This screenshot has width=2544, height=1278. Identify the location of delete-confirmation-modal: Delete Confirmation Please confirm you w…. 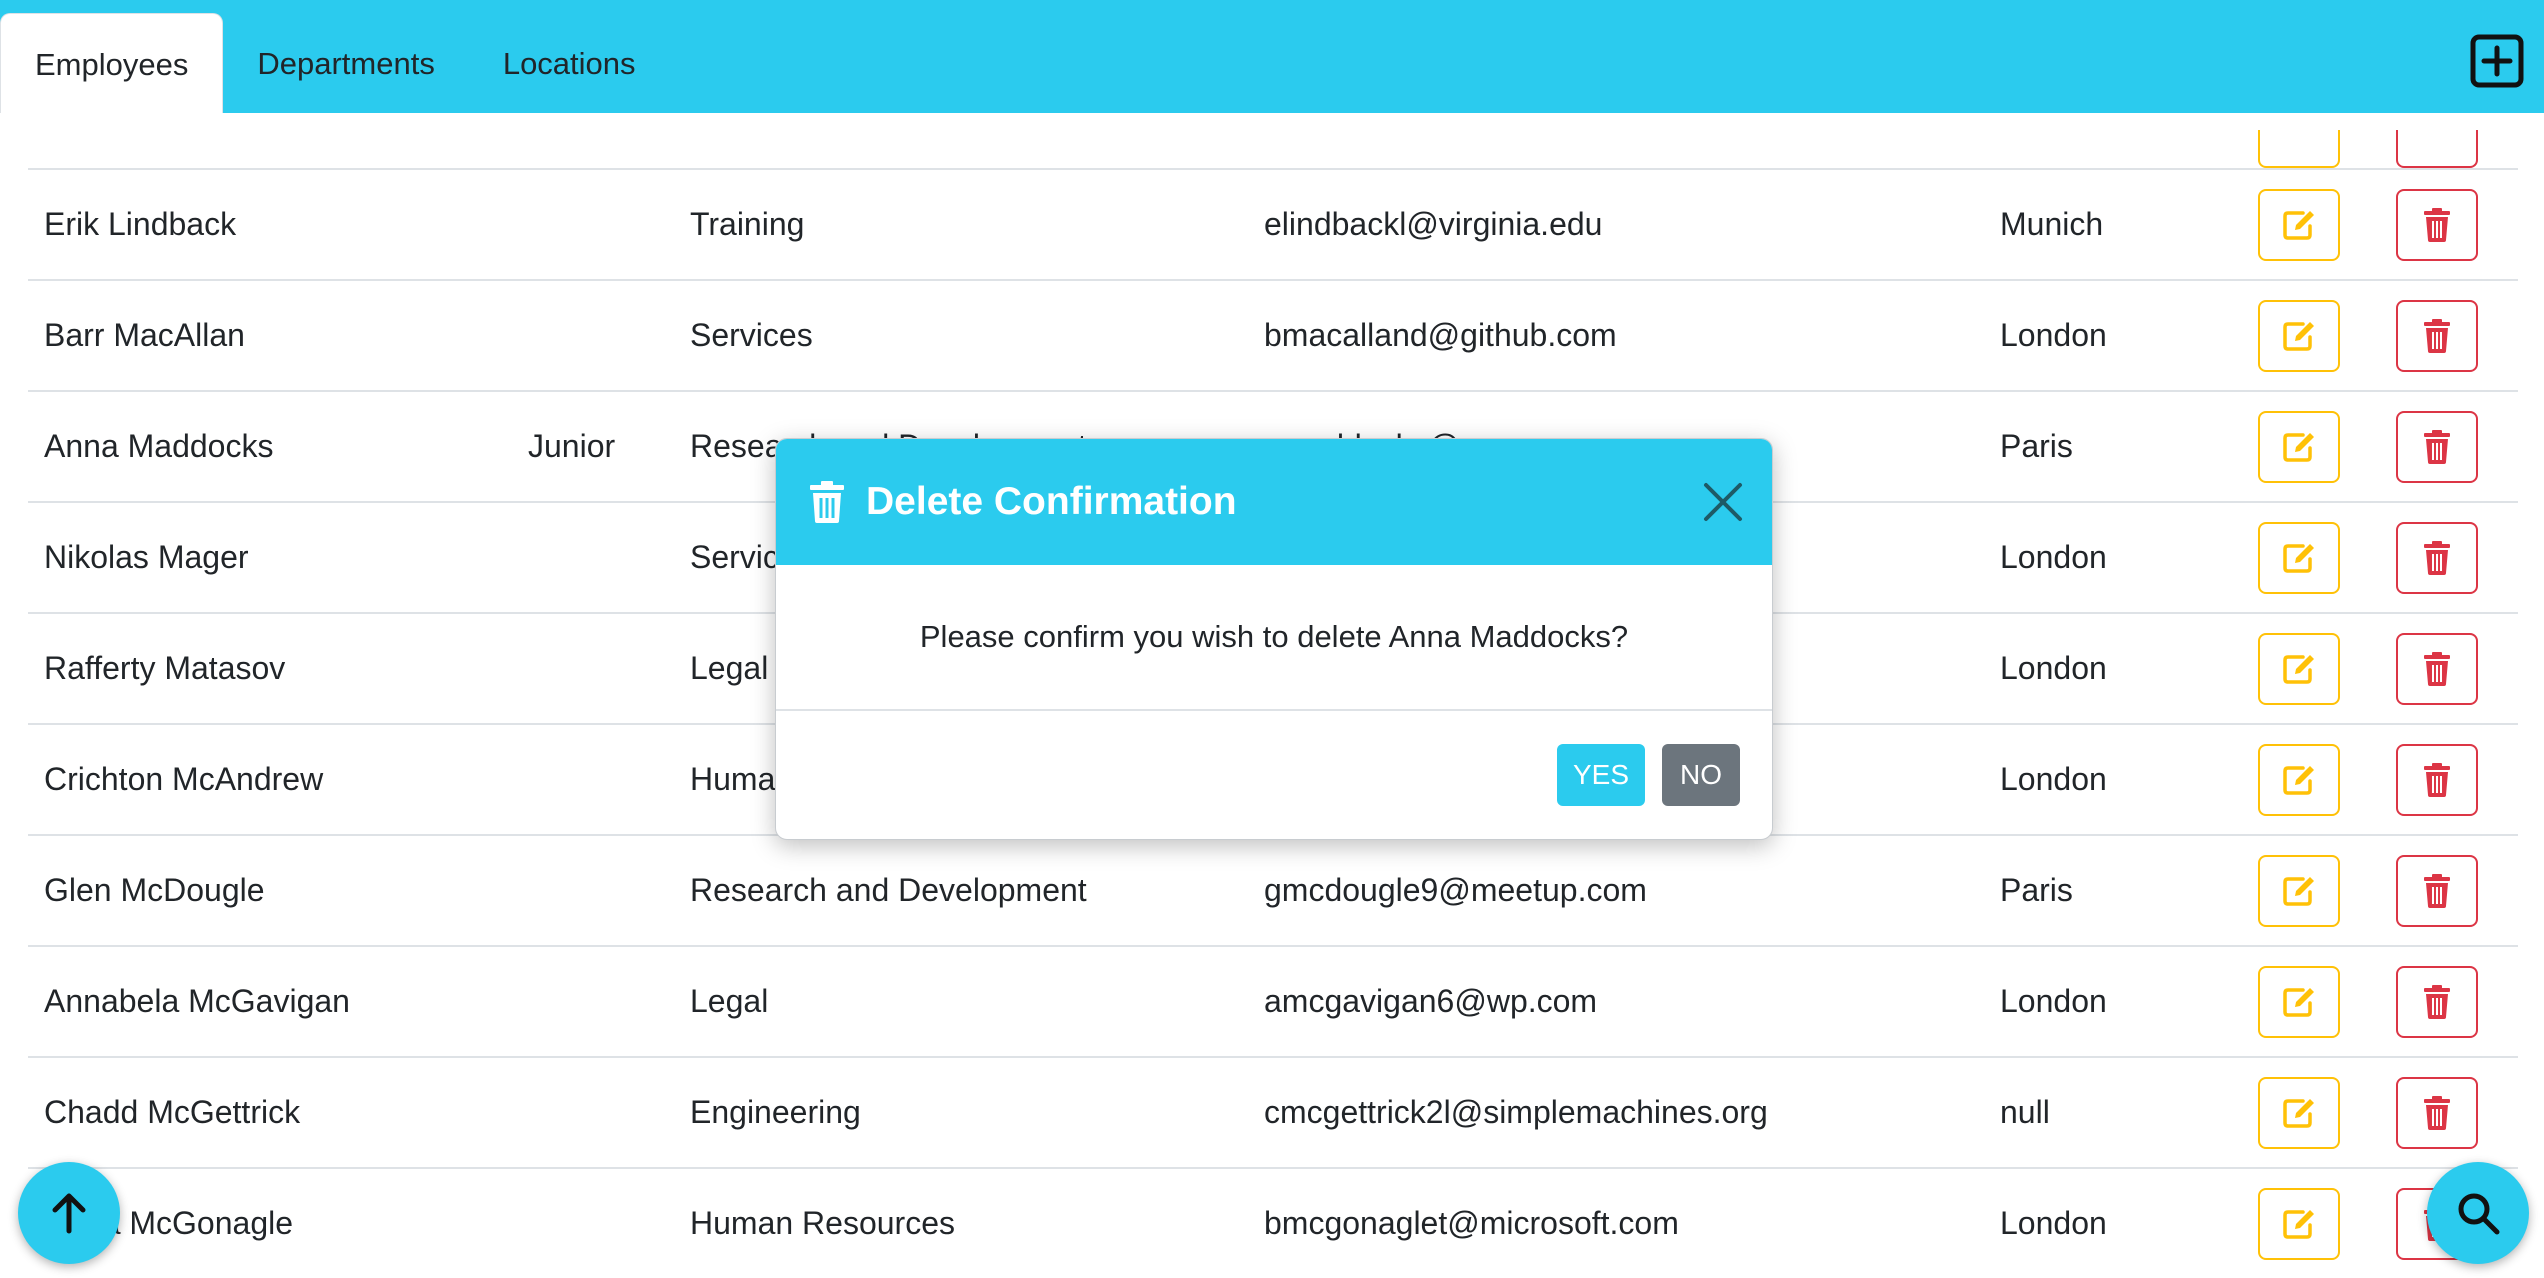
(1274, 639).